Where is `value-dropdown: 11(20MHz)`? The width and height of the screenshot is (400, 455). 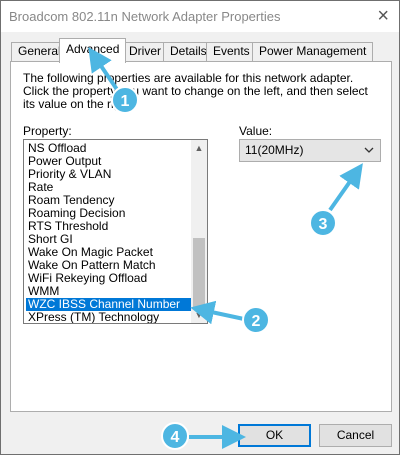
value-dropdown: 11(20MHz) is located at coordinates (310, 150).